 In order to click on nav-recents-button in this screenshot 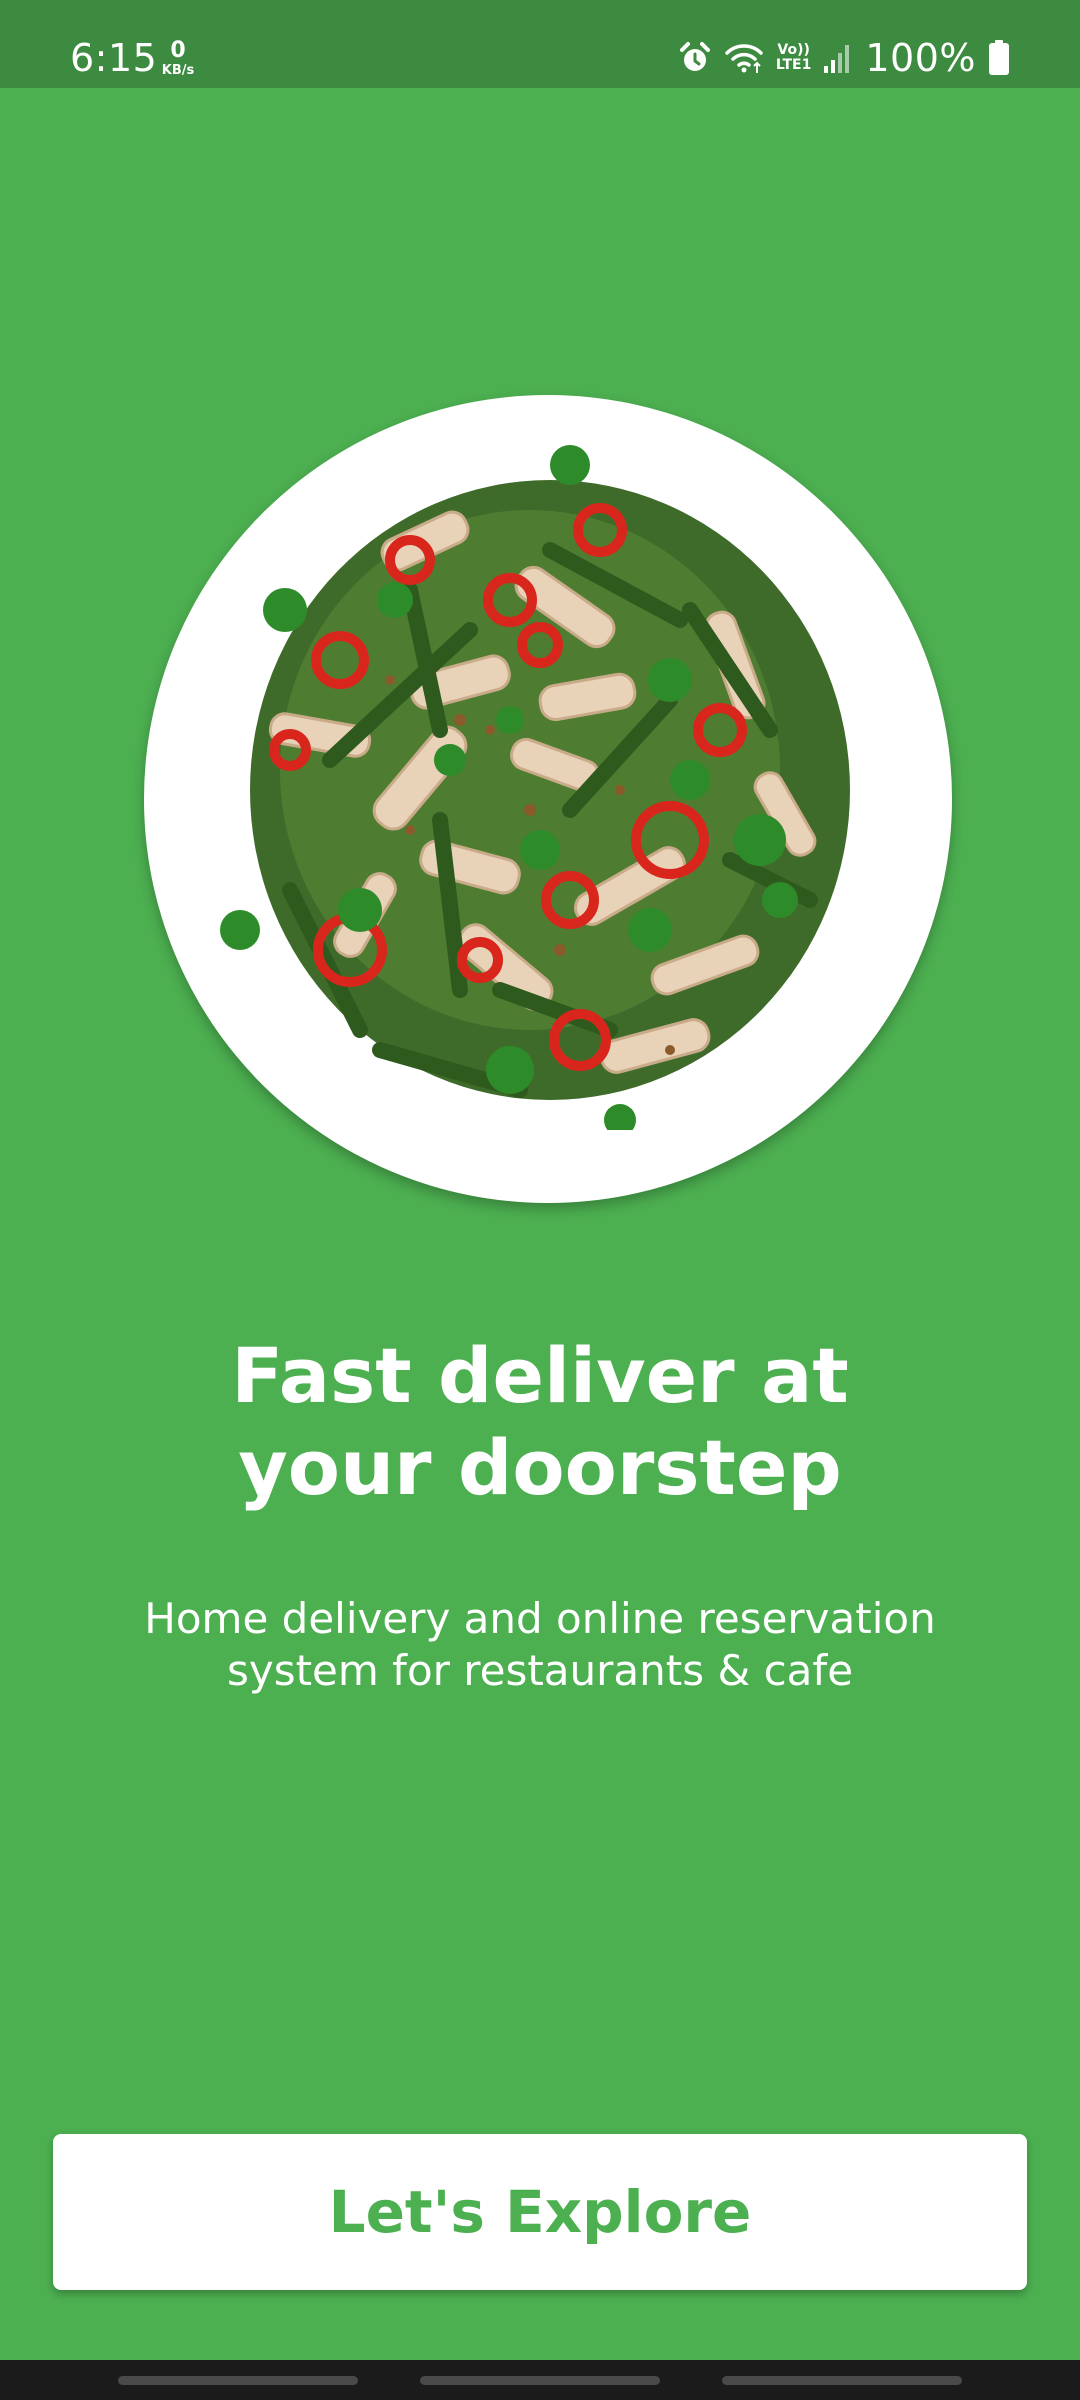, I will do `click(238, 2380)`.